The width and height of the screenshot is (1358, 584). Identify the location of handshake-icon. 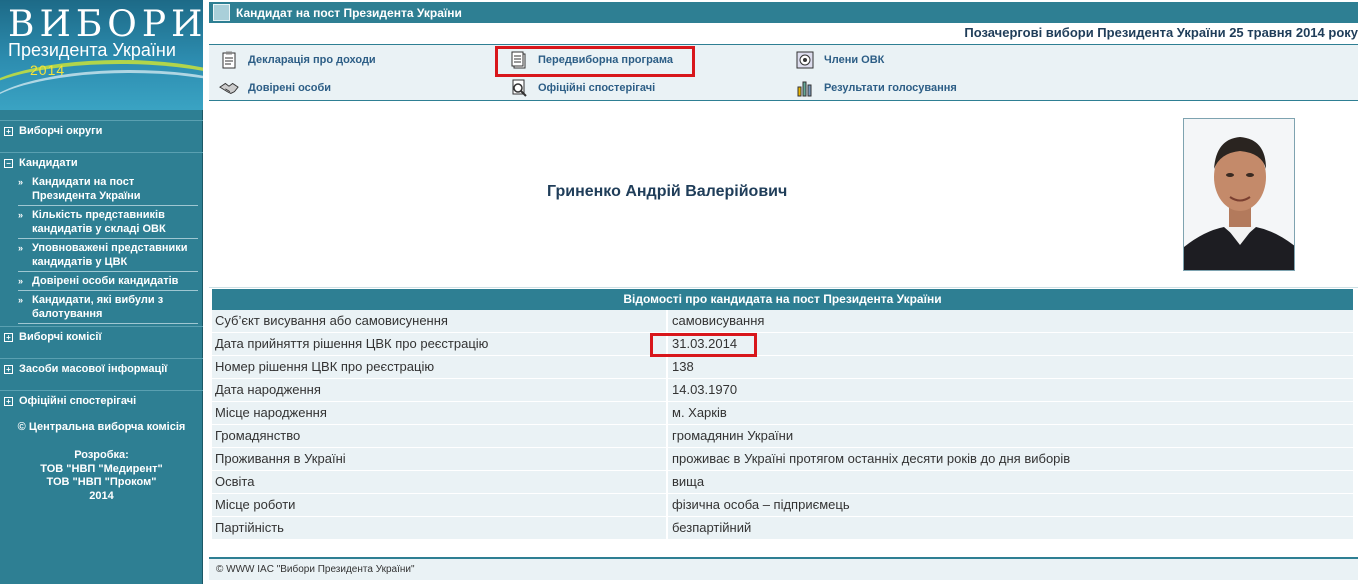
(229, 88).